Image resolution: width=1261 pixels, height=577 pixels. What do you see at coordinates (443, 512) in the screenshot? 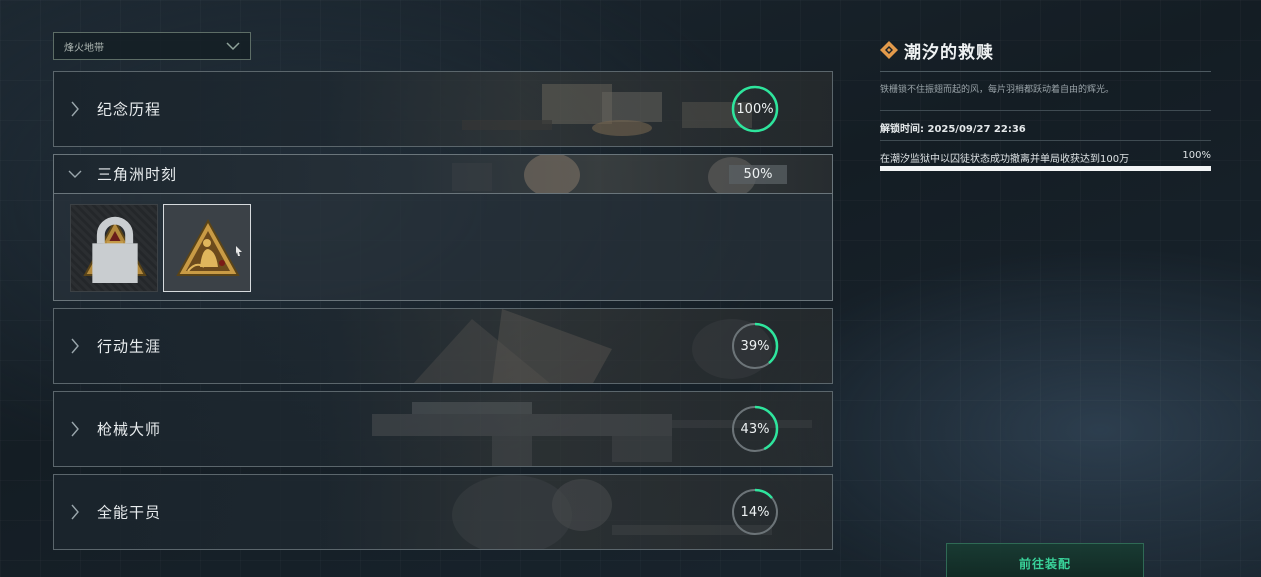
I see `category-row-all-round-operator: 全能干员 14%` at bounding box center [443, 512].